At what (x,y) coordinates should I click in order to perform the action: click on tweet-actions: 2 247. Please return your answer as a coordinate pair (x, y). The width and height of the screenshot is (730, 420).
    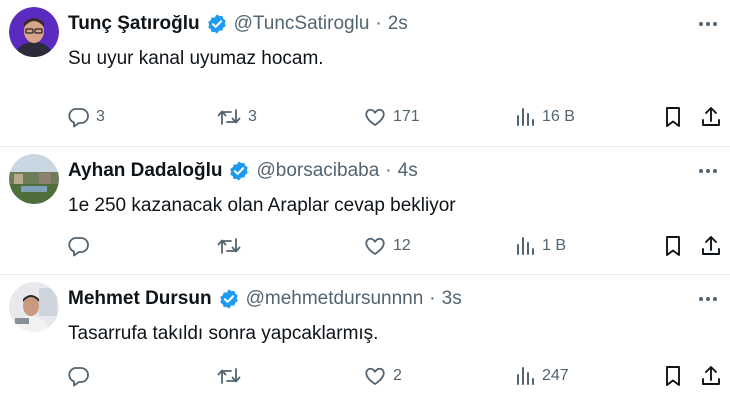
    Looking at the image, I should click on (396, 376).